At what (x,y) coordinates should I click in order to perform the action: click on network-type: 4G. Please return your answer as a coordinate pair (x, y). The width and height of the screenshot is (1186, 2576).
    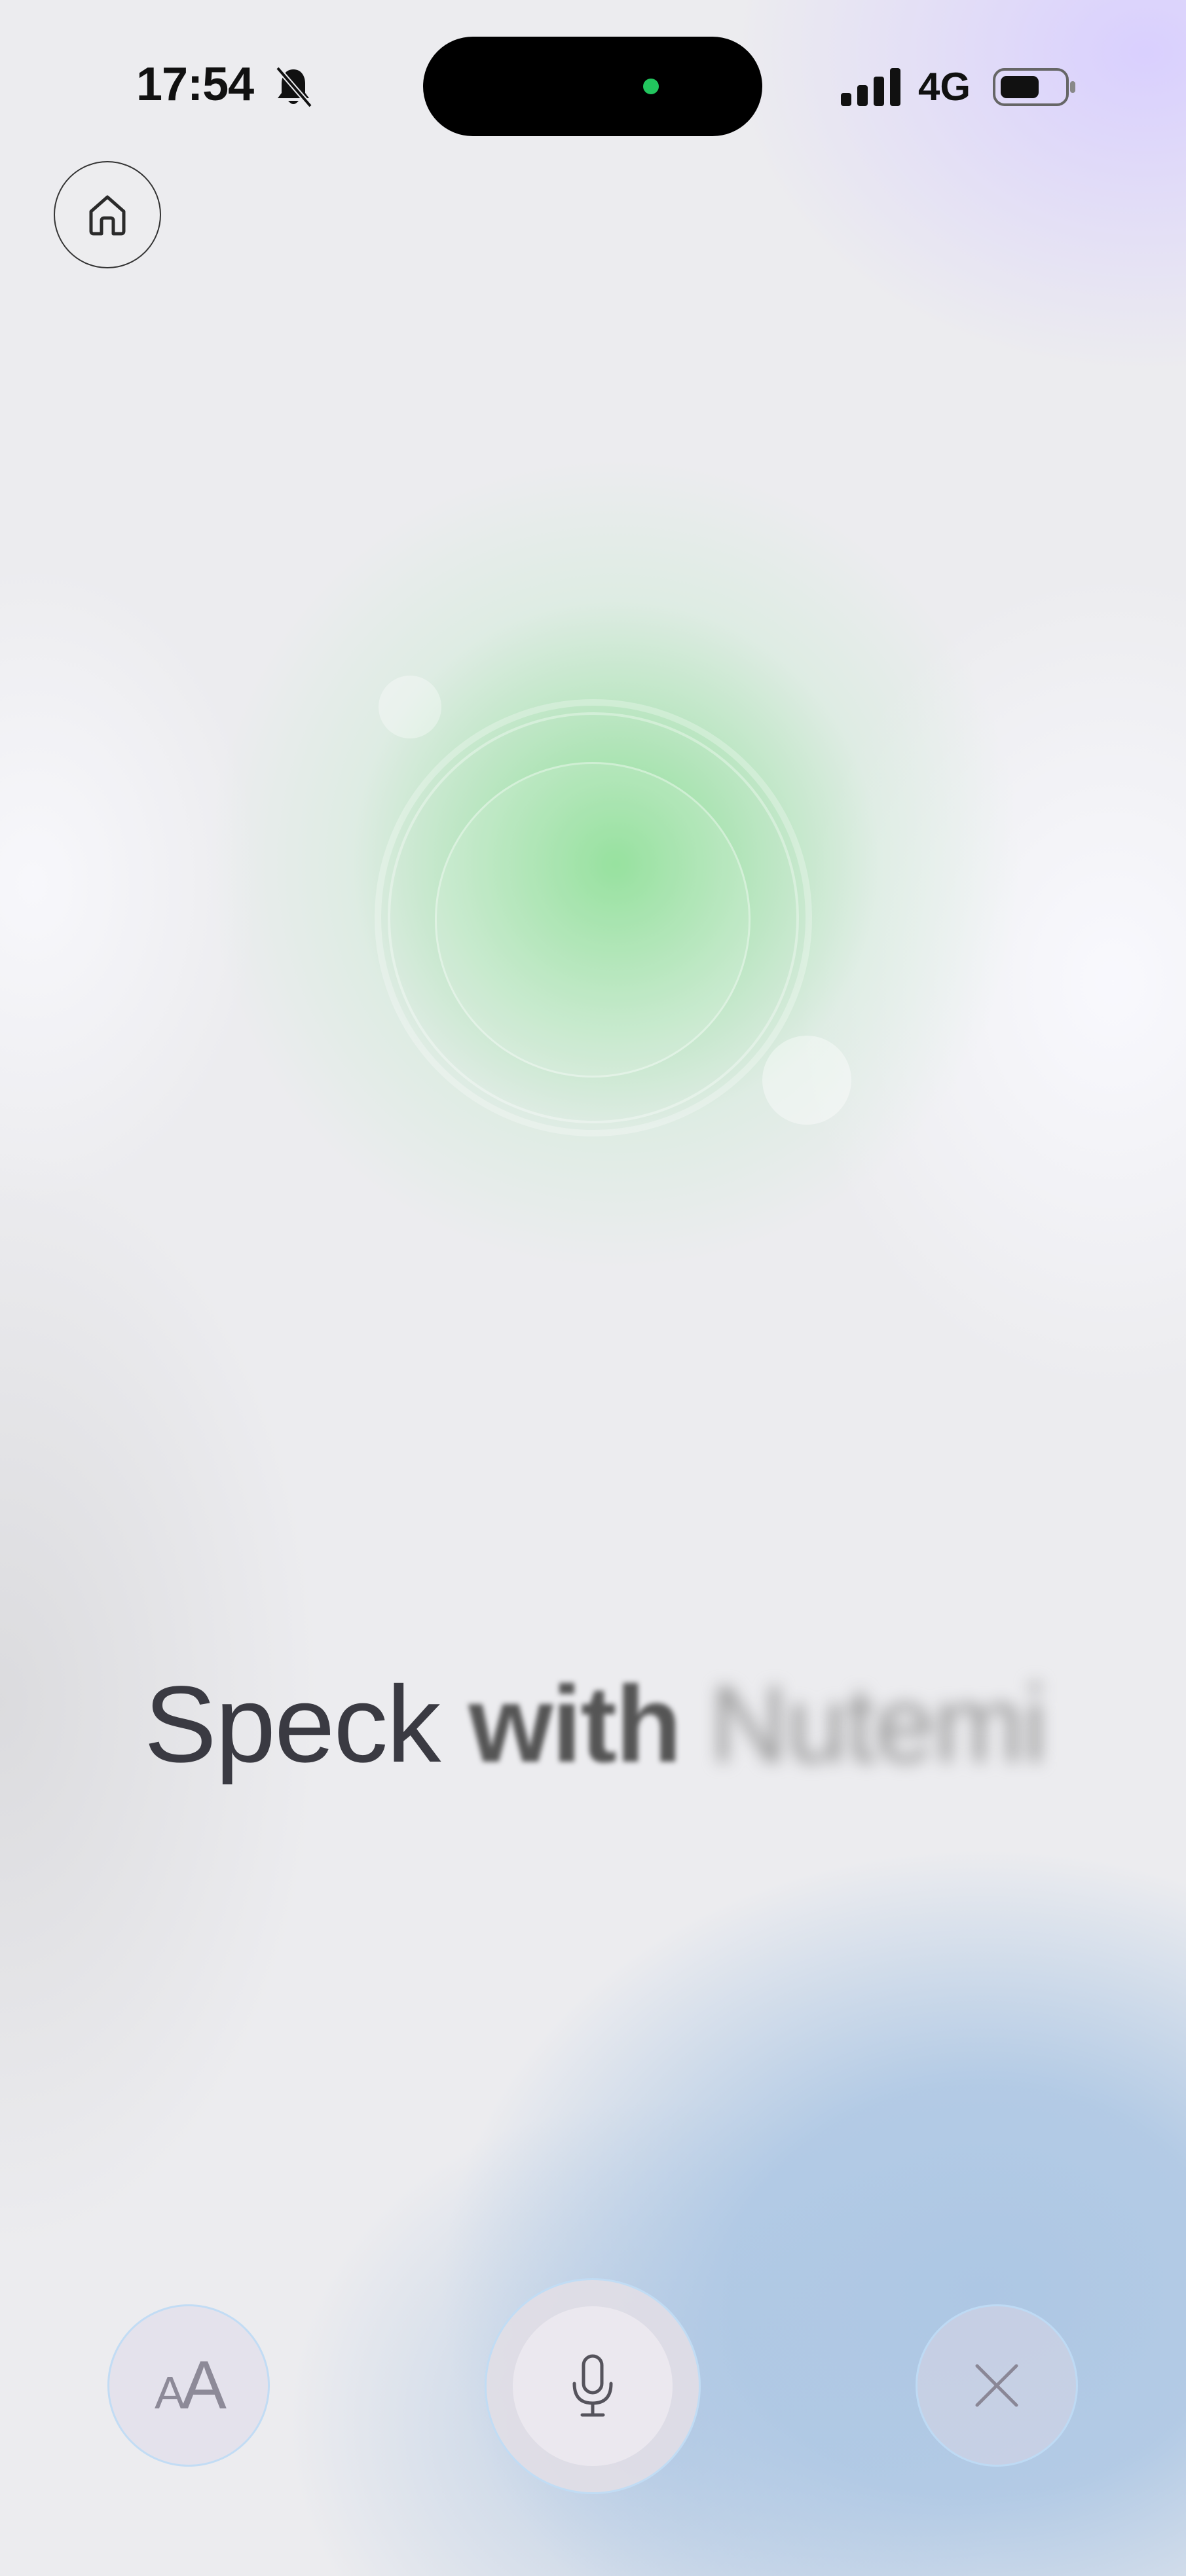
    Looking at the image, I should click on (944, 87).